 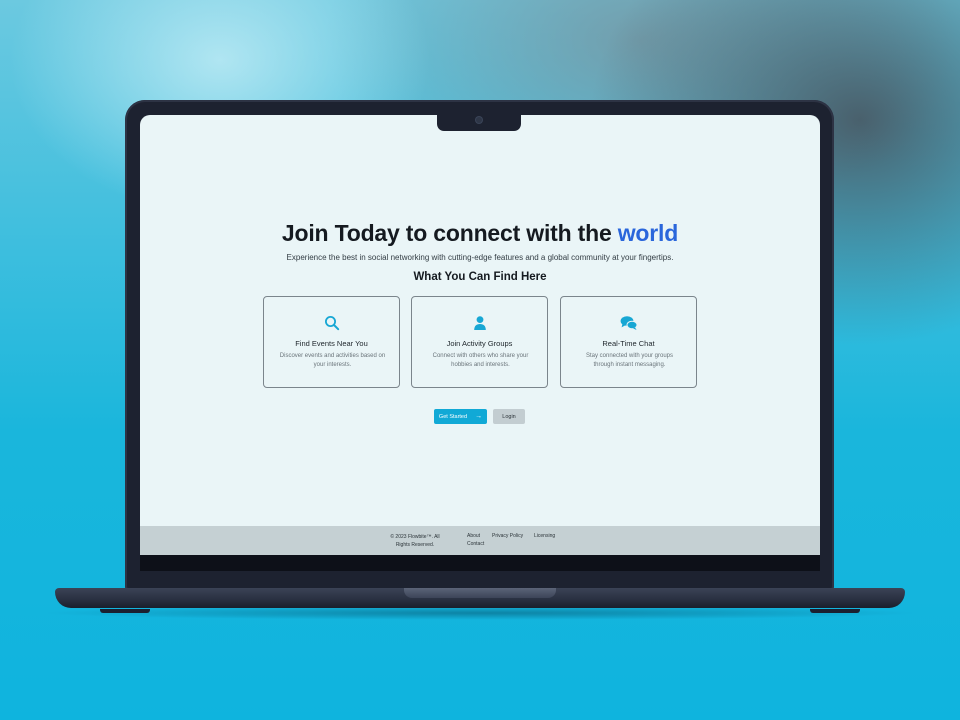 What do you see at coordinates (648, 233) in the screenshot?
I see `hero-title-accent: world` at bounding box center [648, 233].